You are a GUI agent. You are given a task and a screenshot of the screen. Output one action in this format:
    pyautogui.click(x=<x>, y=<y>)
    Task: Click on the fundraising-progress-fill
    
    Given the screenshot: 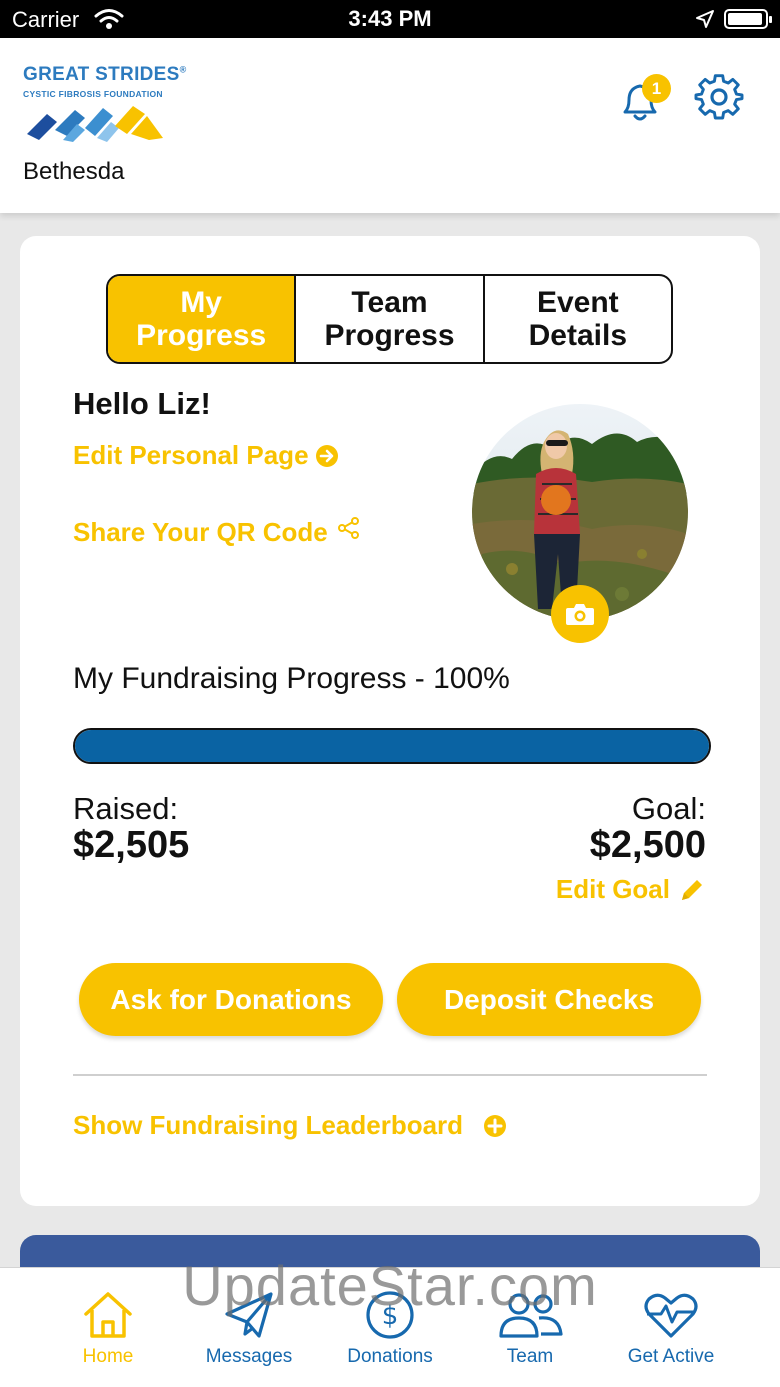 What is the action you would take?
    pyautogui.click(x=392, y=746)
    